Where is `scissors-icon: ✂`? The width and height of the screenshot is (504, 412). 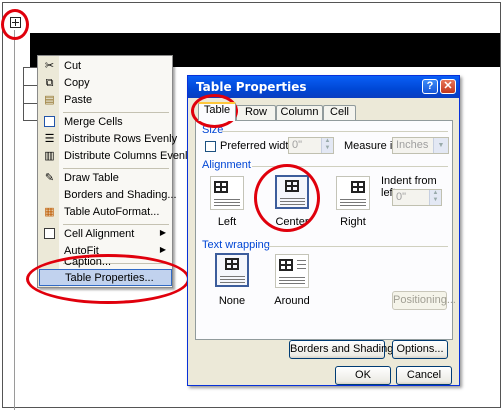
scissors-icon: ✂ is located at coordinates (49, 66).